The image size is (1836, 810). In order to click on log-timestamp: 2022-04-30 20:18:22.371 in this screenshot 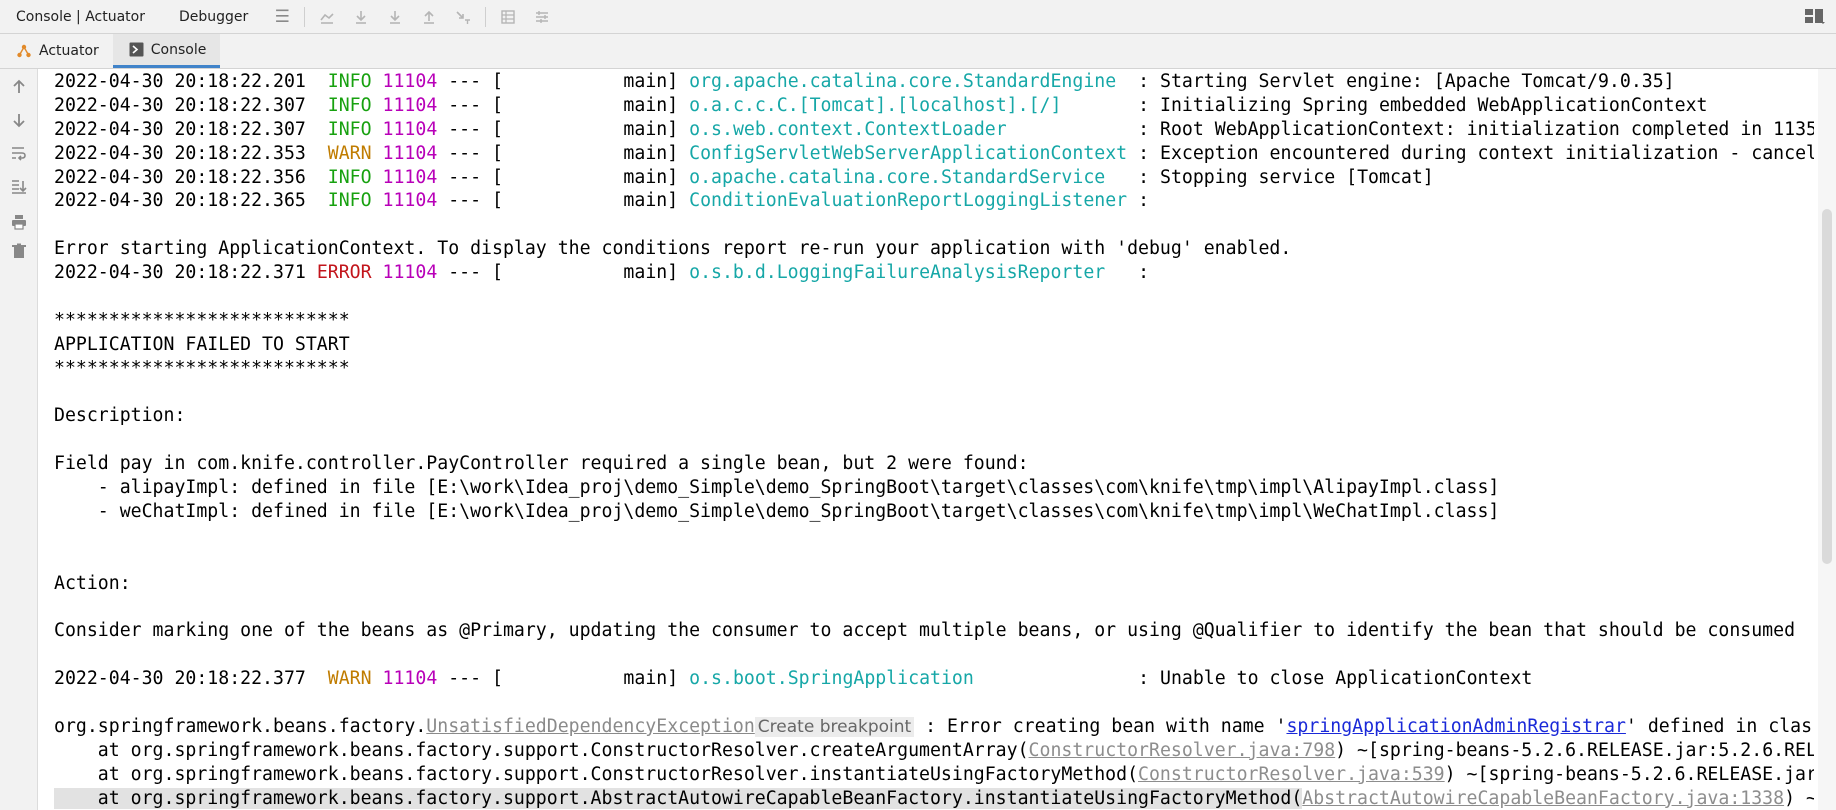, I will do `click(180, 273)`.